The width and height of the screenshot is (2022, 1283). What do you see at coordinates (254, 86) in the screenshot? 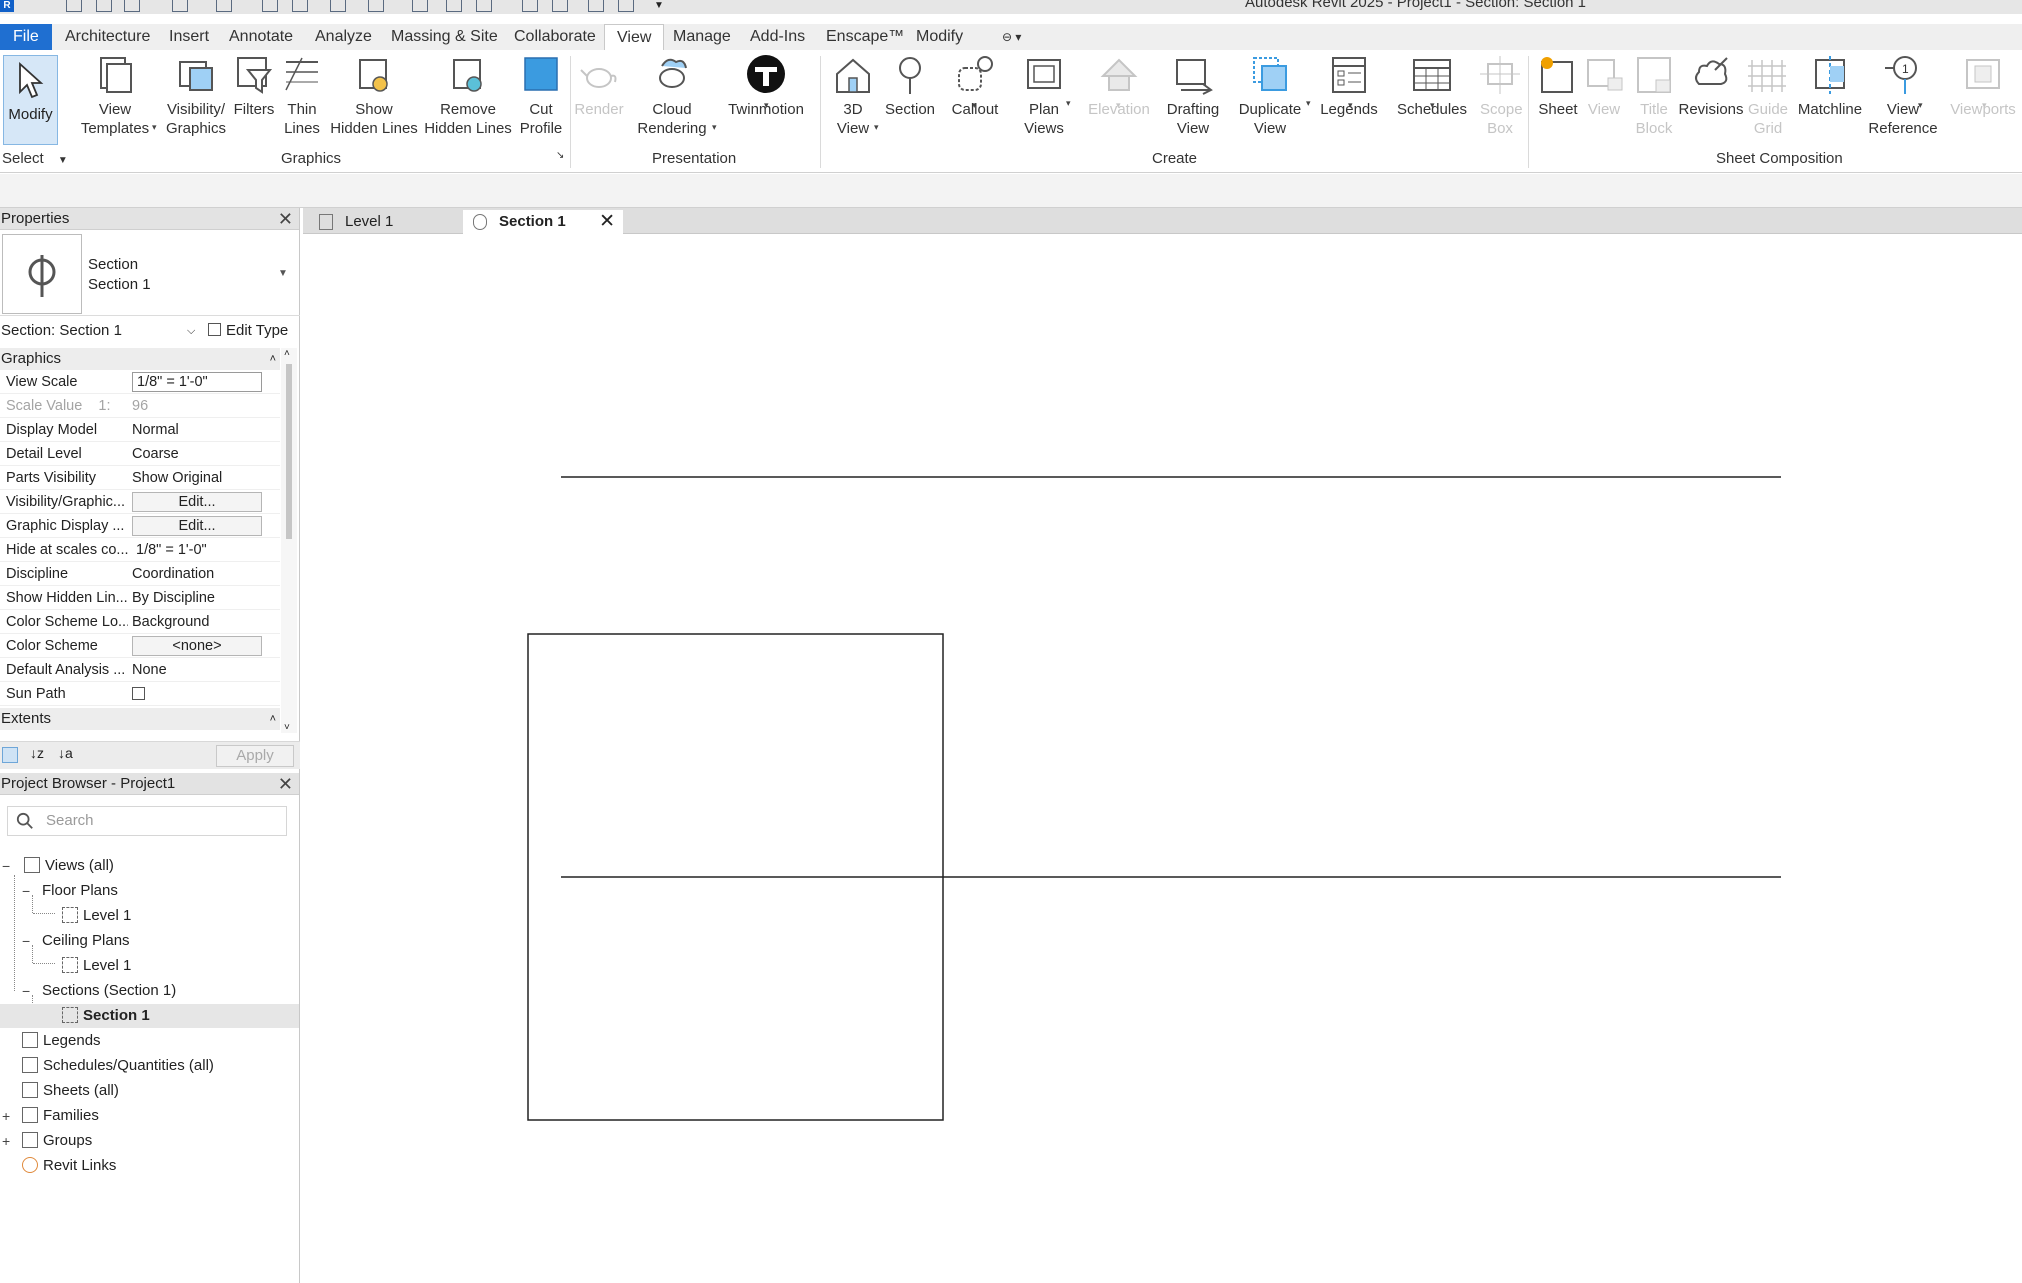
I see `filters-button: Filters` at bounding box center [254, 86].